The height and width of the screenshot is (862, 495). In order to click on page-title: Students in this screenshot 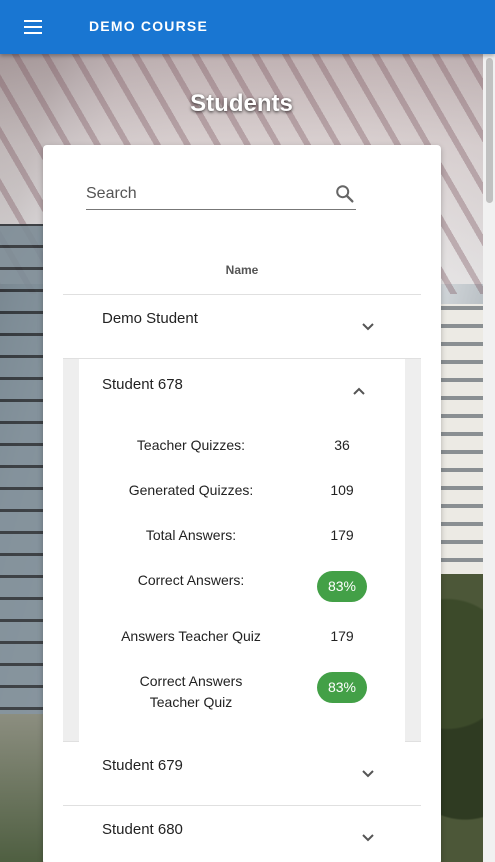, I will do `click(241, 103)`.